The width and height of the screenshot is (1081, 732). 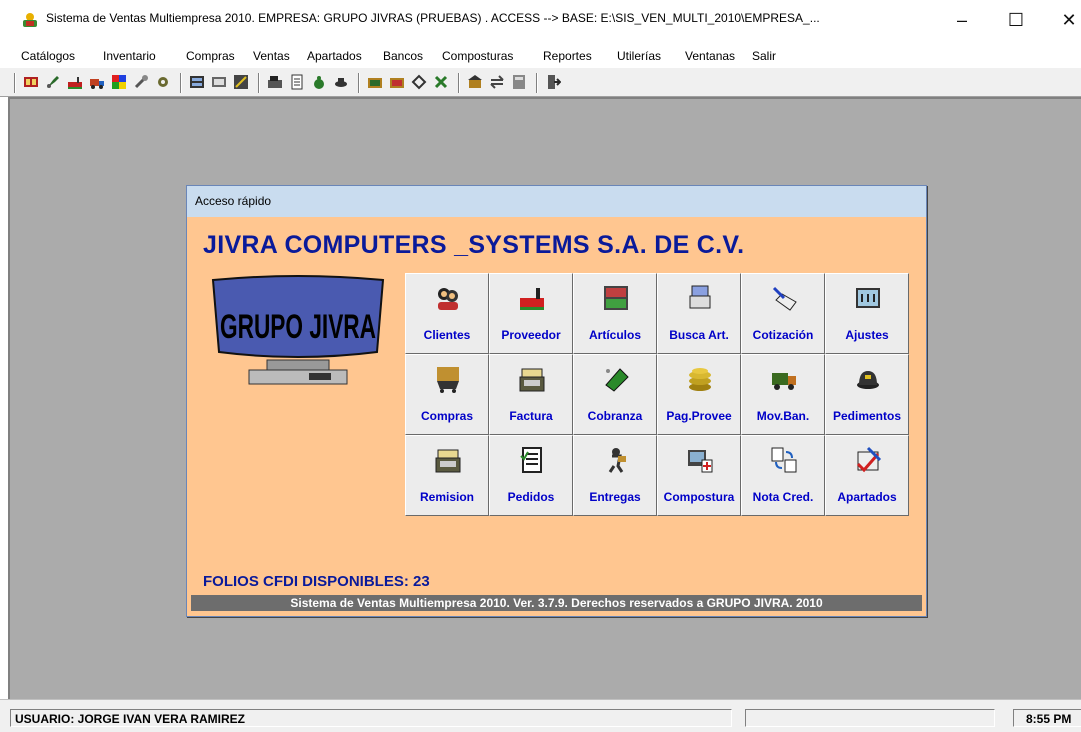 What do you see at coordinates (1063, 20) in the screenshot?
I see `close-button: ✕` at bounding box center [1063, 20].